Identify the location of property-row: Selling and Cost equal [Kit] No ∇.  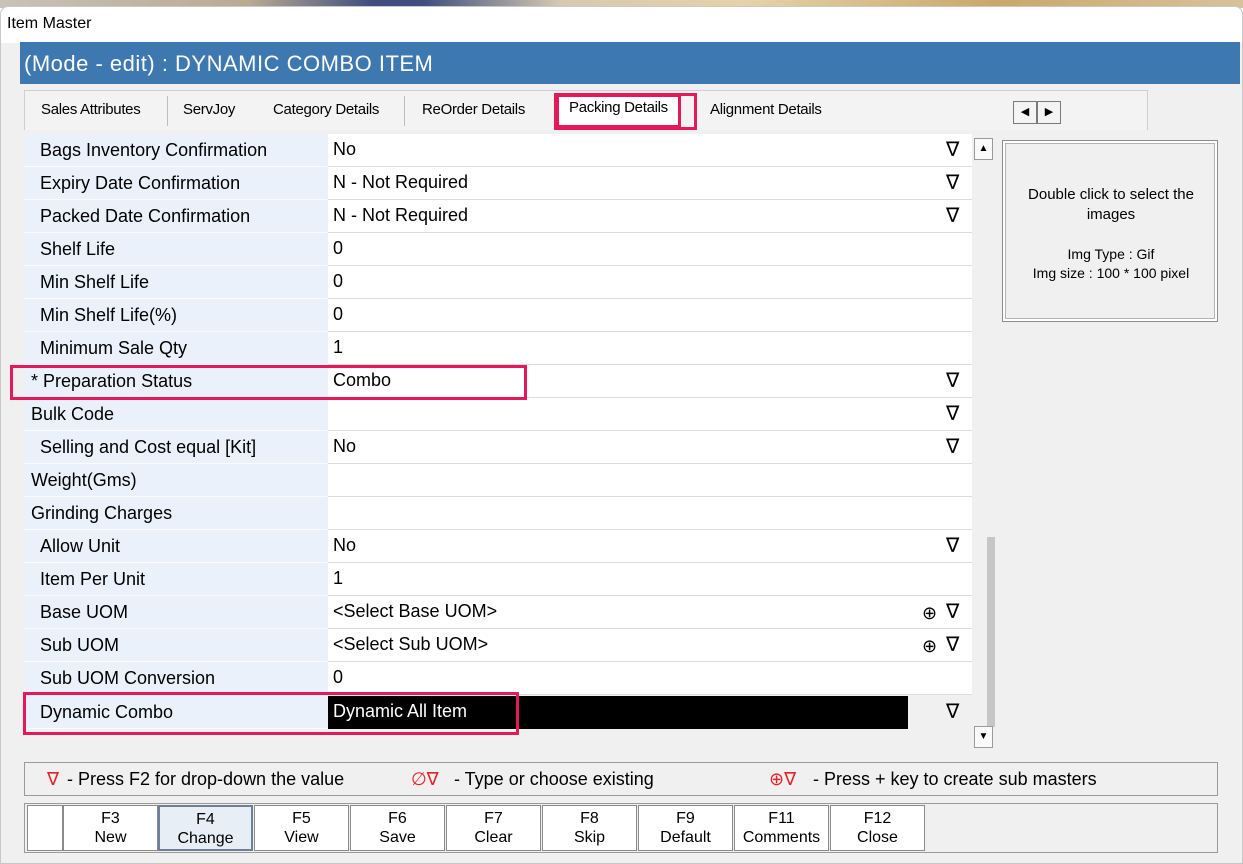
(498, 447).